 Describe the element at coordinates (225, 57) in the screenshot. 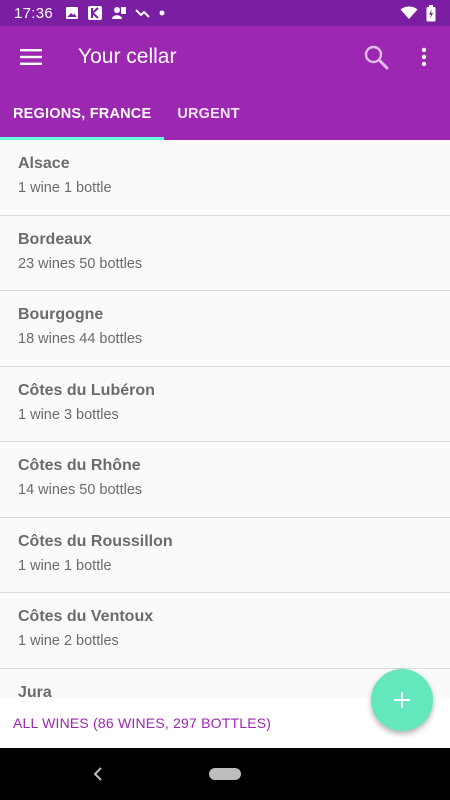

I see `app-bar: Your cellar` at that location.